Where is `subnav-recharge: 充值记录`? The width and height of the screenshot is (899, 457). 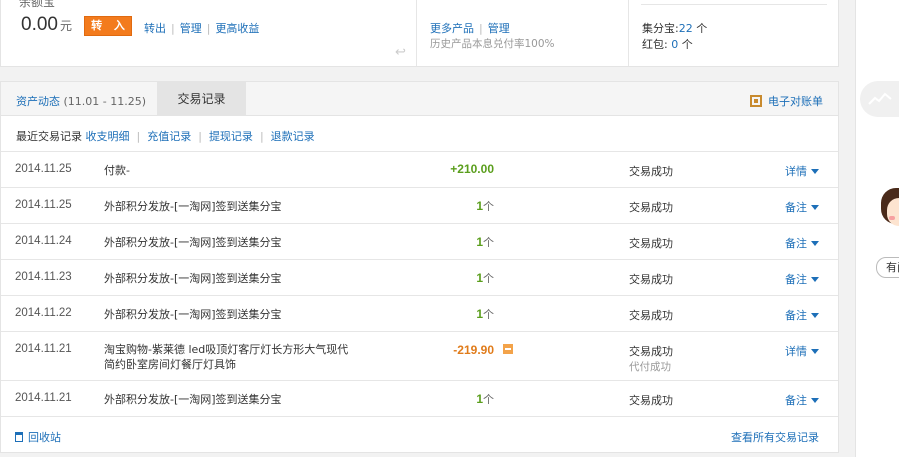 subnav-recharge: 充值记录 is located at coordinates (169, 136).